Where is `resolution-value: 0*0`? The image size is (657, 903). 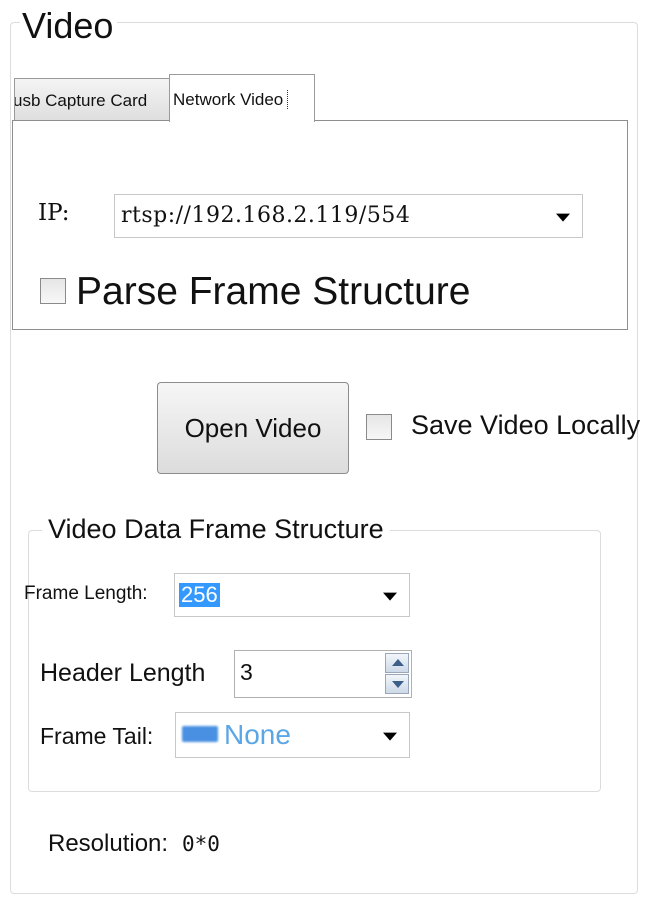
resolution-value: 0*0 is located at coordinates (201, 844).